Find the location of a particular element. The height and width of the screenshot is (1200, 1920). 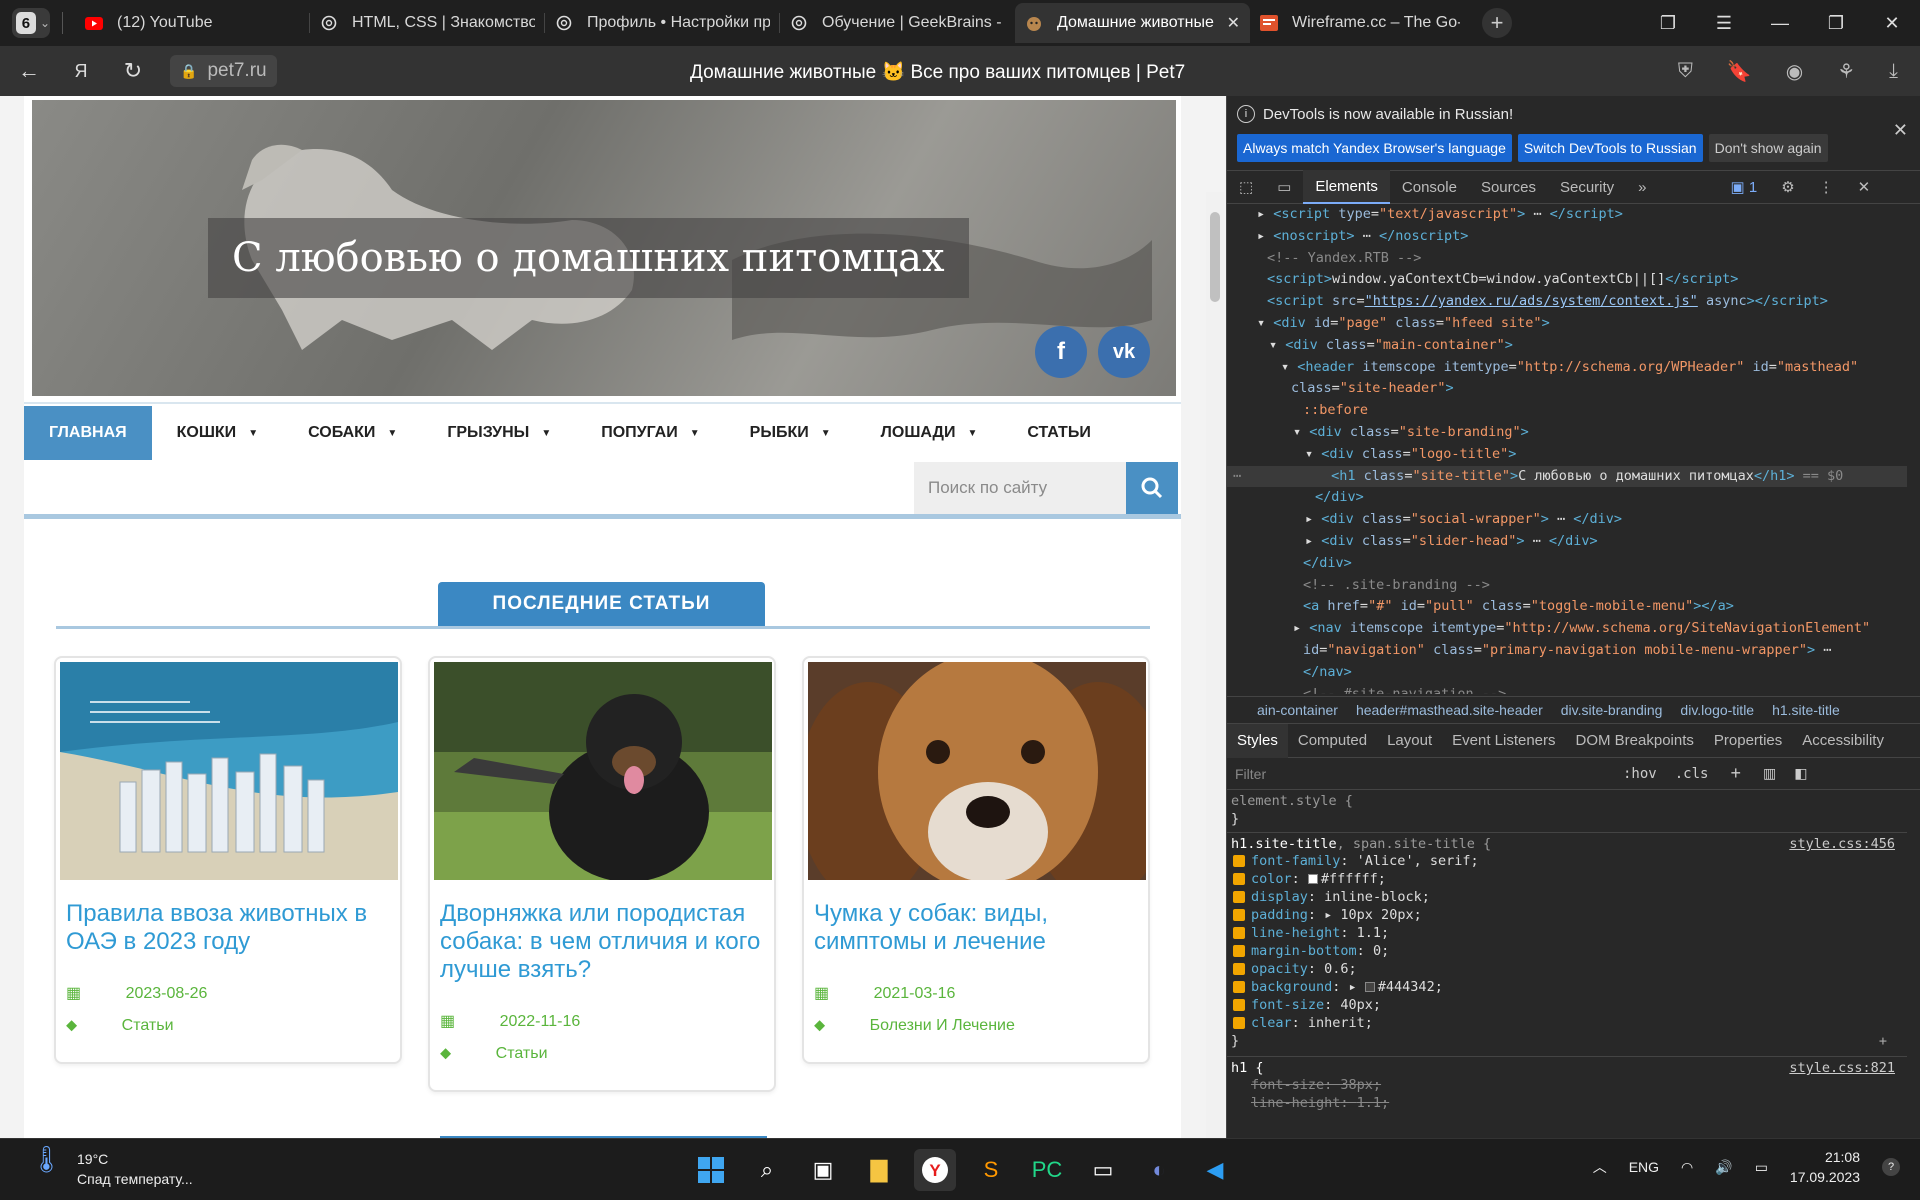

close-devtools-icon: ✕ is located at coordinates (1864, 187).